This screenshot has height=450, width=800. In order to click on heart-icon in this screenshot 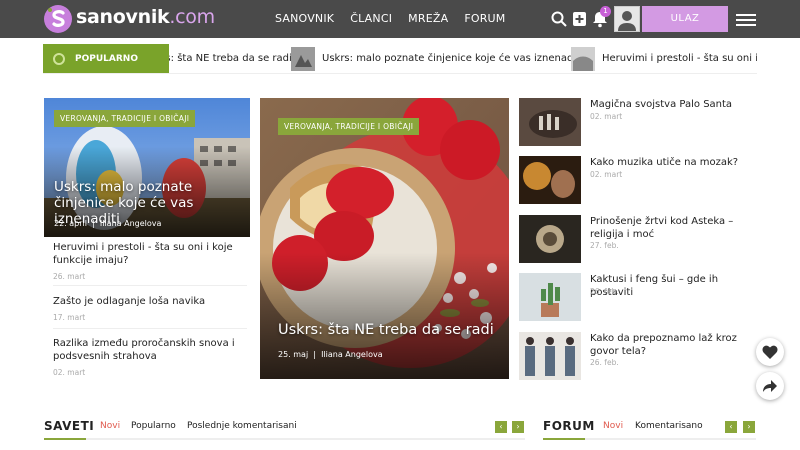, I will do `click(770, 352)`.